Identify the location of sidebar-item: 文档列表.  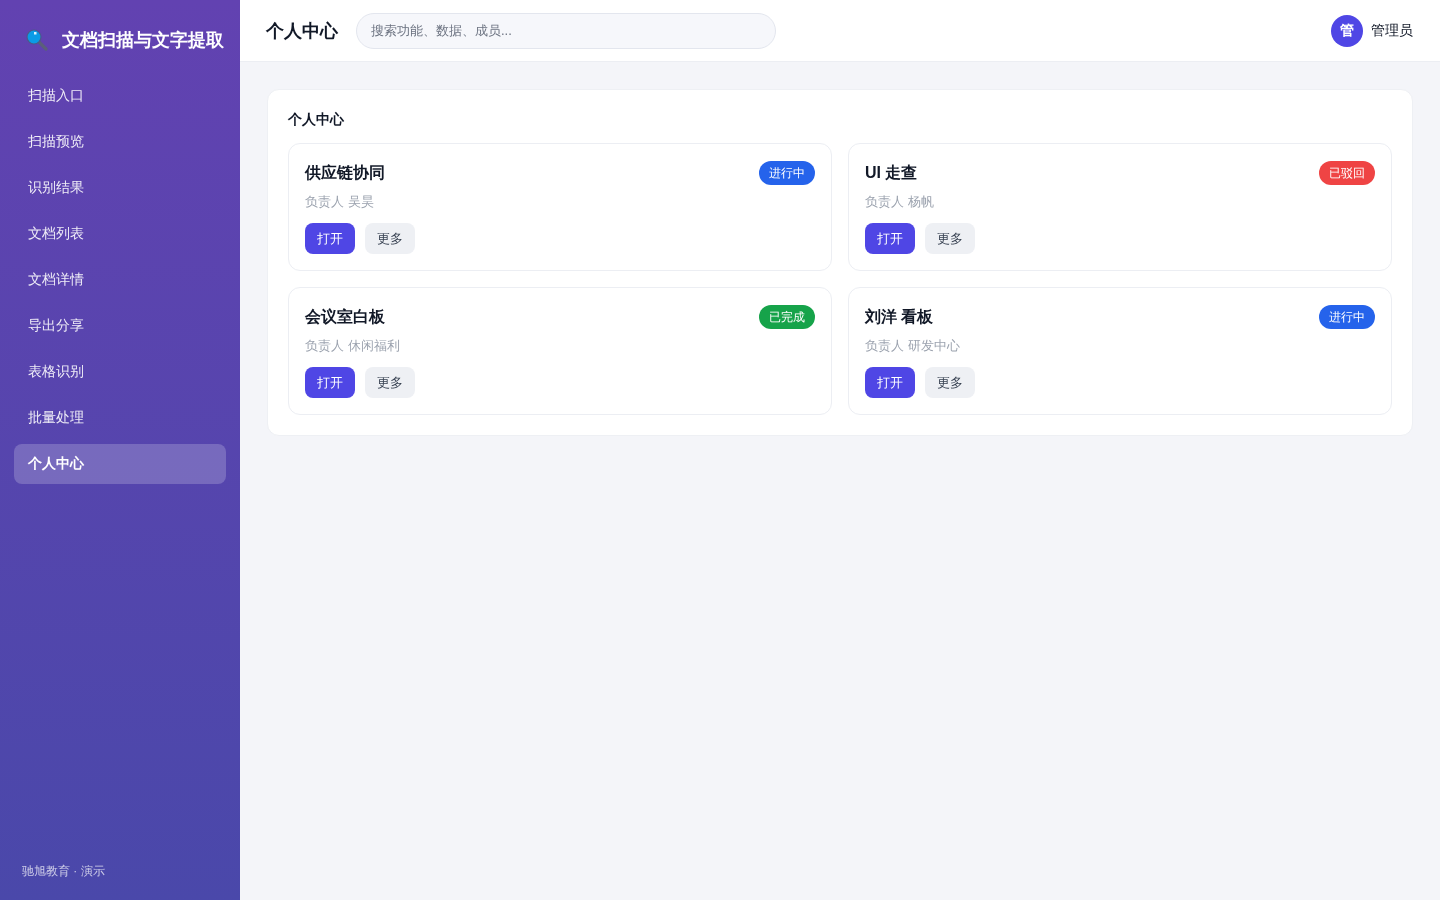
(120, 234).